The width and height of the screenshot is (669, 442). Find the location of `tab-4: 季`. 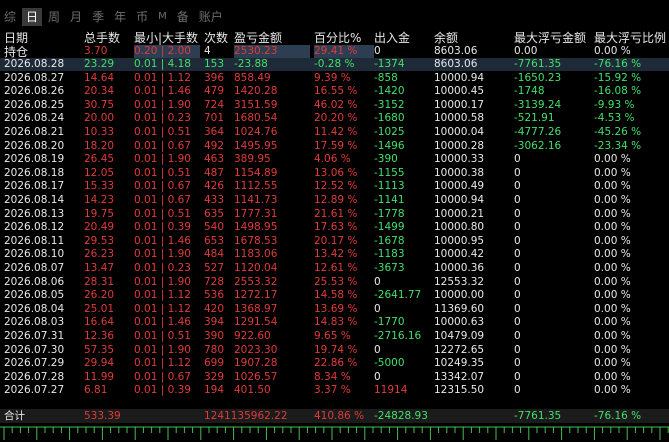

tab-4: 季 is located at coordinates (98, 17).